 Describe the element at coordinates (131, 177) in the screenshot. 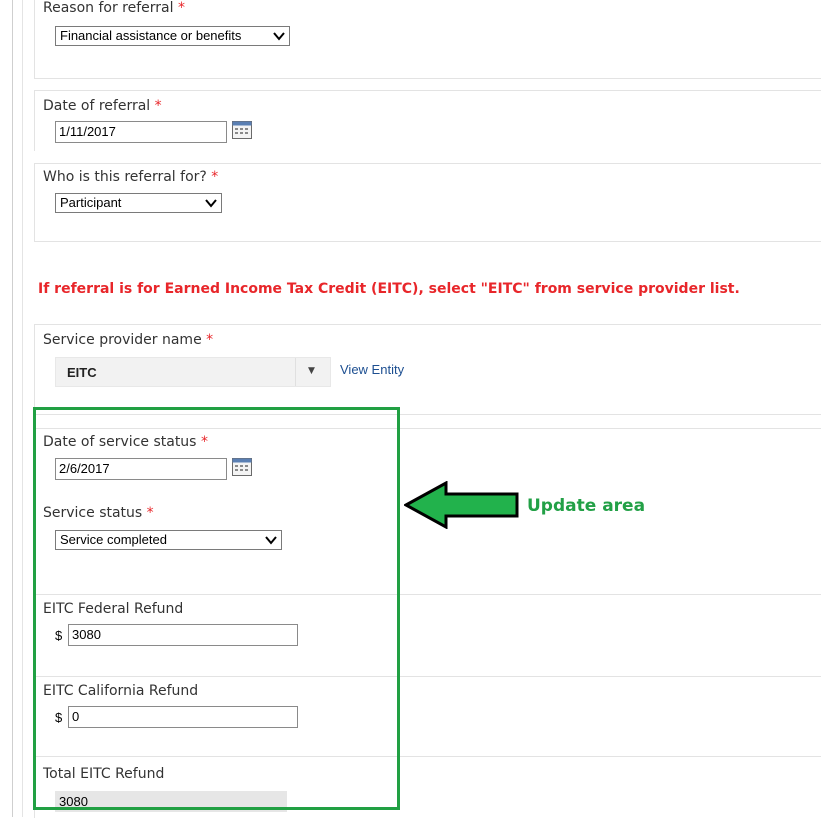

I see `referral-for-label: Who is this referral for? *` at that location.